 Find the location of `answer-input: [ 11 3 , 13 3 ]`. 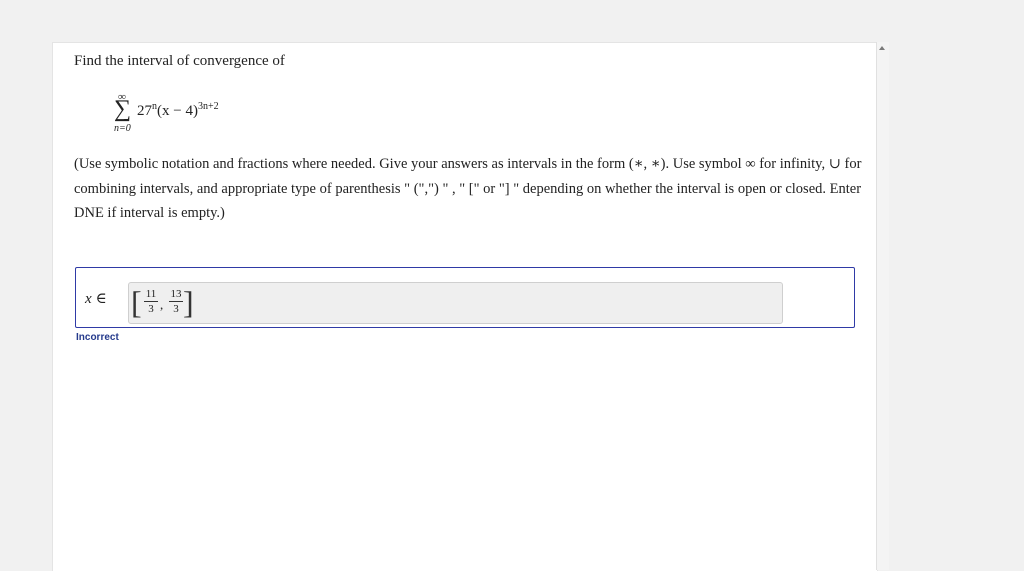

answer-input: [ 11 3 , 13 3 ] is located at coordinates (455, 303).